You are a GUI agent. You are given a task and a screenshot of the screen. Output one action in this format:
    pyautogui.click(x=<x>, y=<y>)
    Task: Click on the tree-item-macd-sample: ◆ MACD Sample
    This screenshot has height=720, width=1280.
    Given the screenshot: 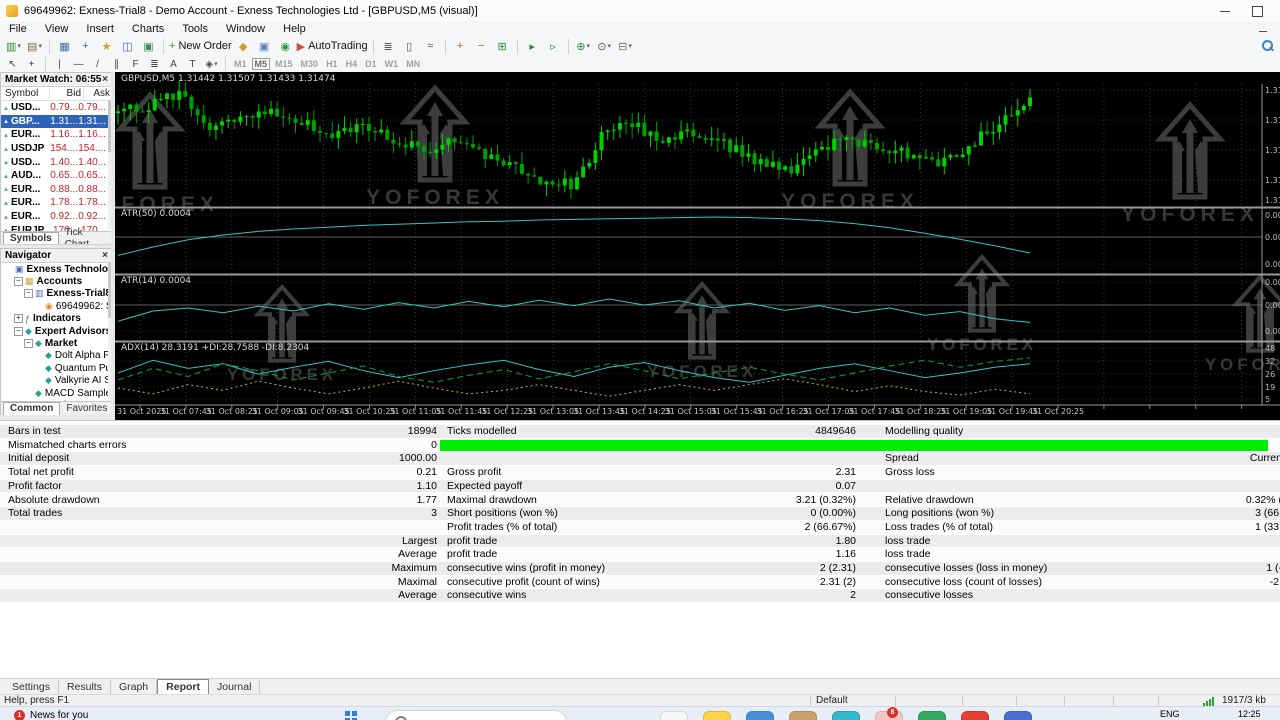 What is the action you would take?
    pyautogui.click(x=56, y=393)
    